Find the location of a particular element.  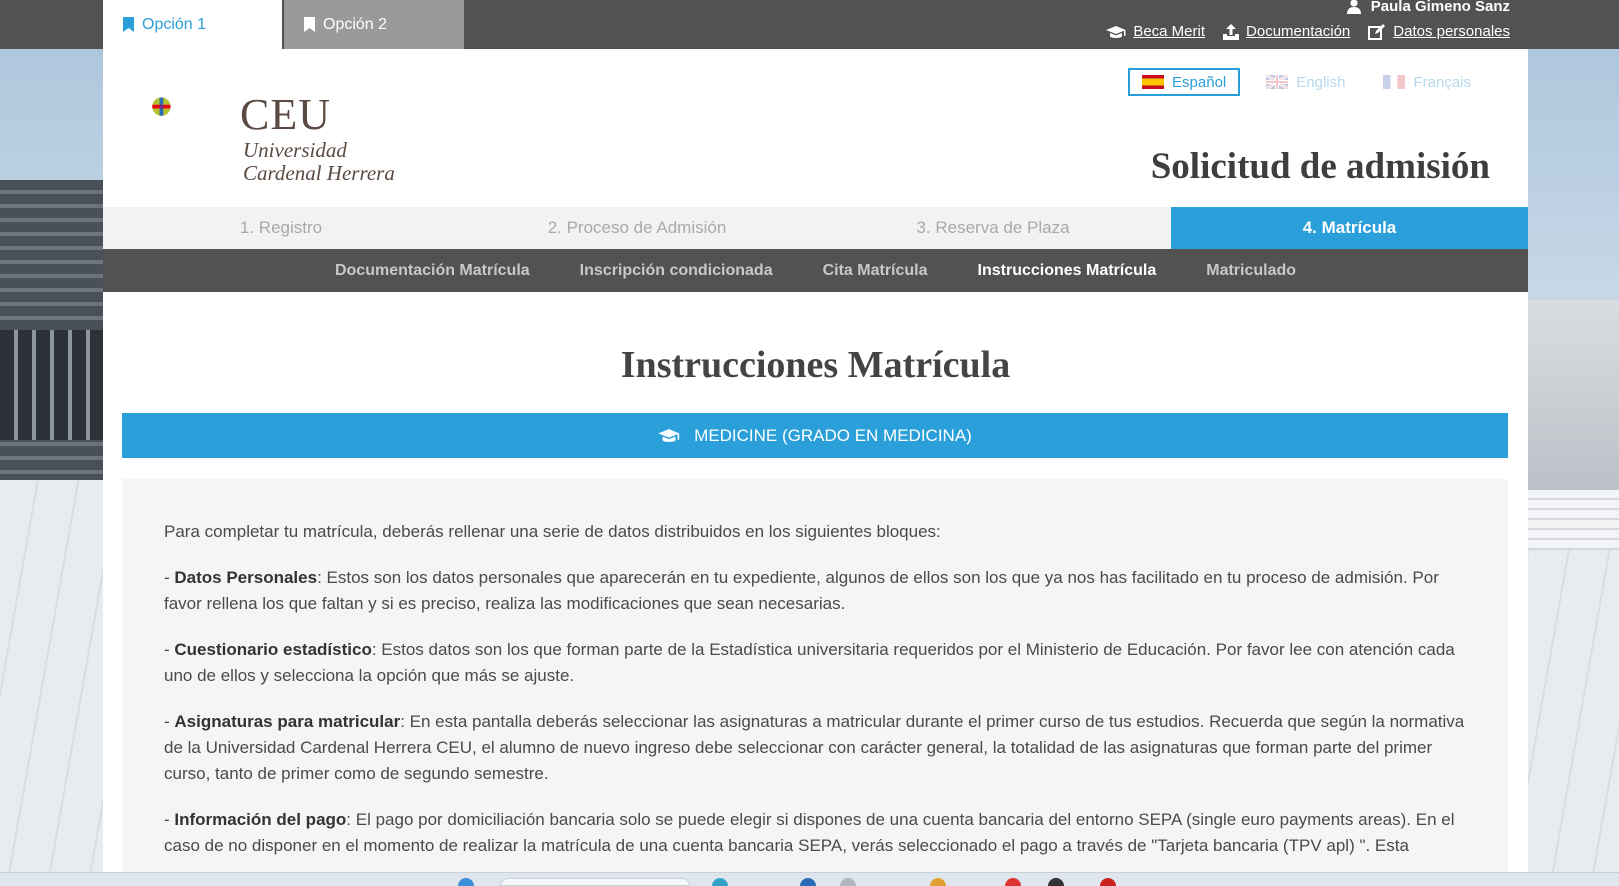

uk-flag-icon is located at coordinates (1277, 82).